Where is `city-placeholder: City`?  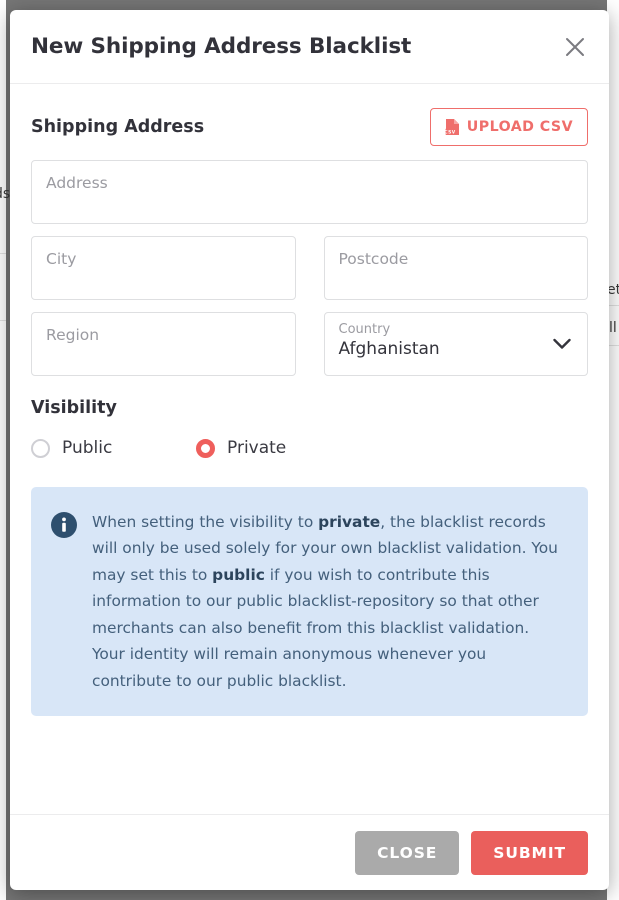
city-placeholder: City is located at coordinates (61, 259).